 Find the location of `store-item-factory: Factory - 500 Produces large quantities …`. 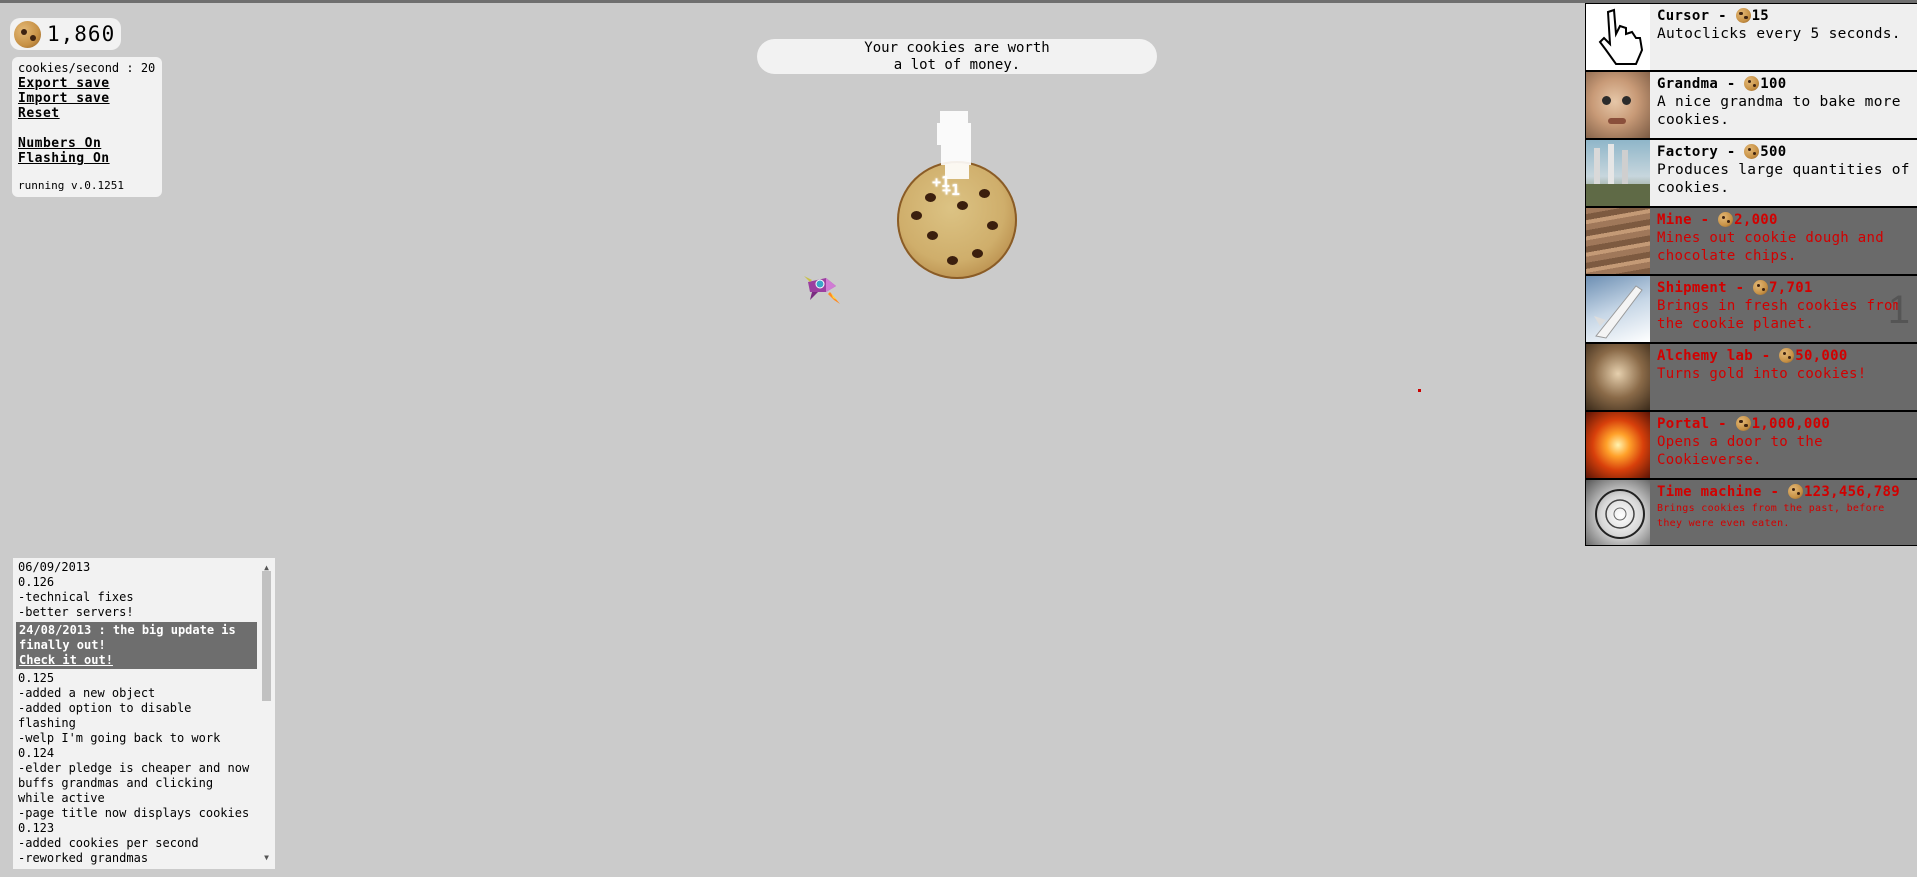

store-item-factory: Factory - 500 Produces large quantities … is located at coordinates (1751, 173).